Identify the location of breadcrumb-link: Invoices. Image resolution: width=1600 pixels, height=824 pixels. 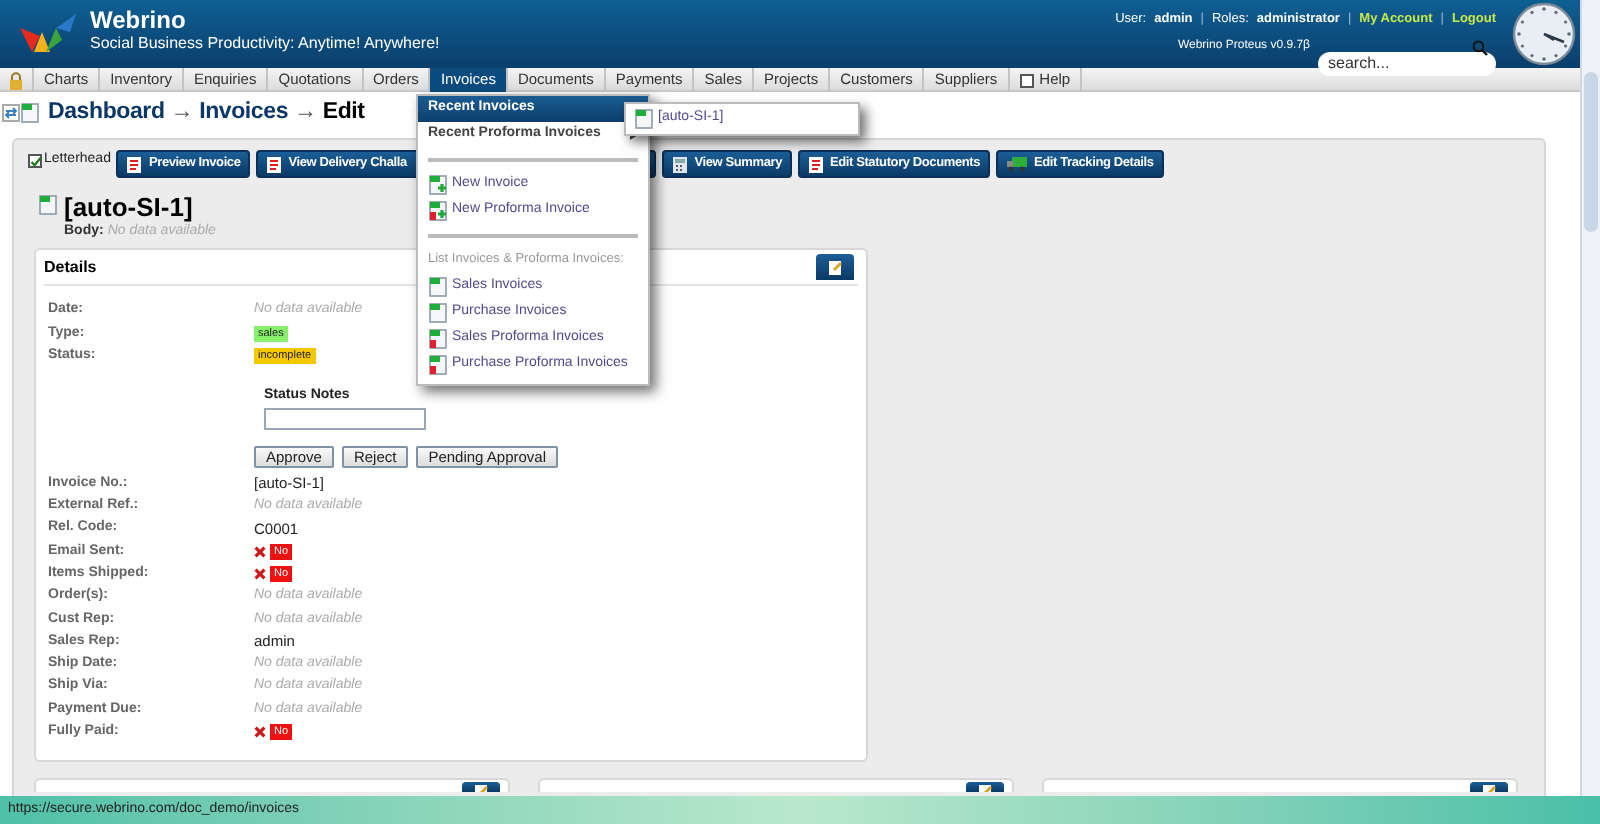
(244, 113).